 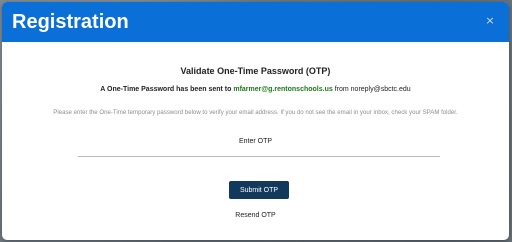 I want to click on close-icon: ×, so click(x=490, y=21).